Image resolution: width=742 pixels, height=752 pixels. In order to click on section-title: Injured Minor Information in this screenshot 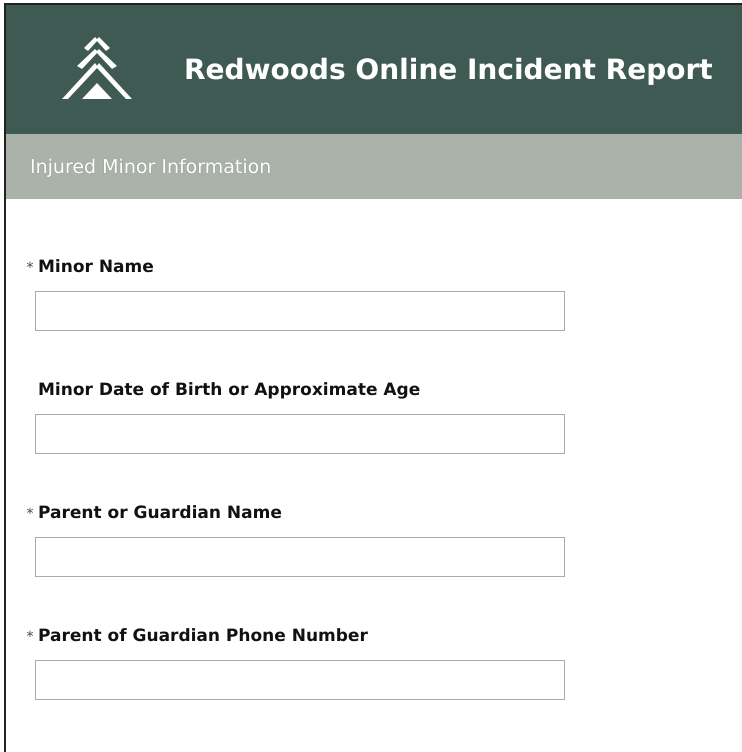, I will do `click(151, 167)`.